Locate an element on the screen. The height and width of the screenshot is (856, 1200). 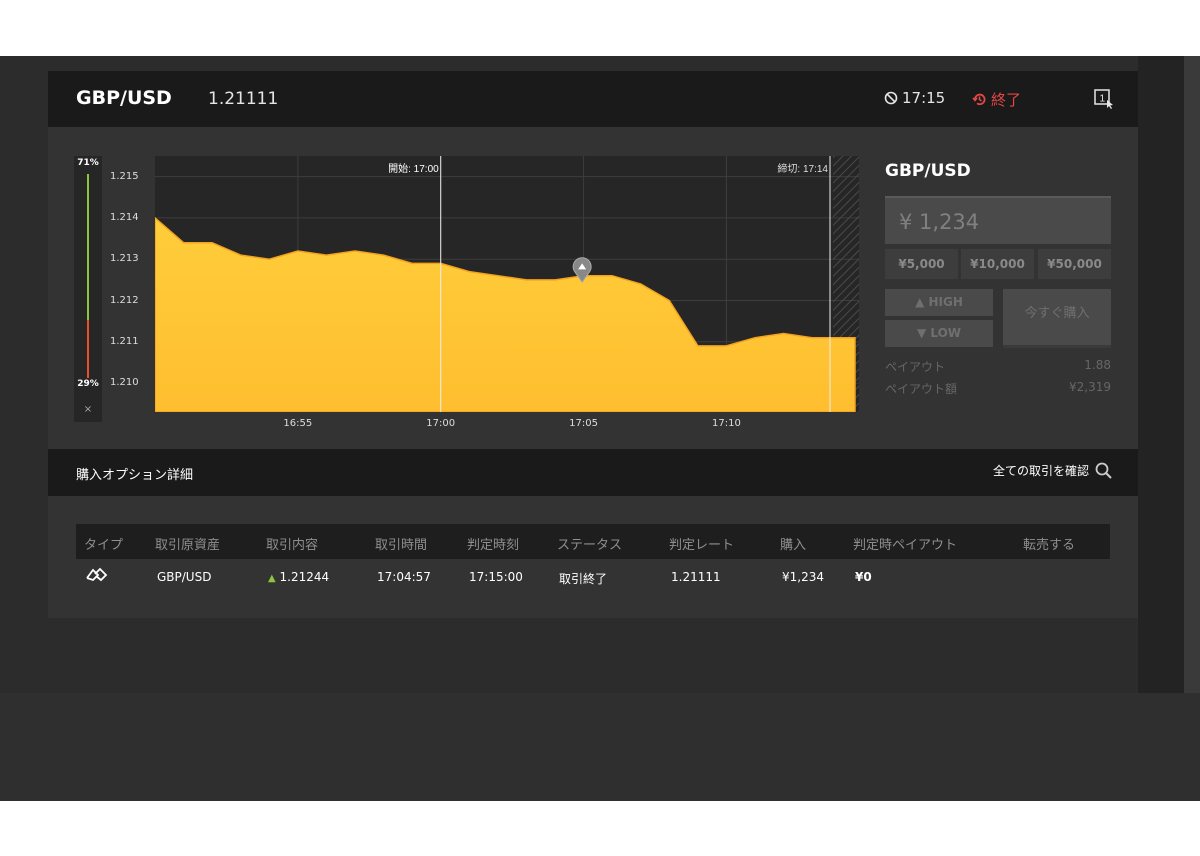
svg-text: 1 is located at coordinates (1103, 99).